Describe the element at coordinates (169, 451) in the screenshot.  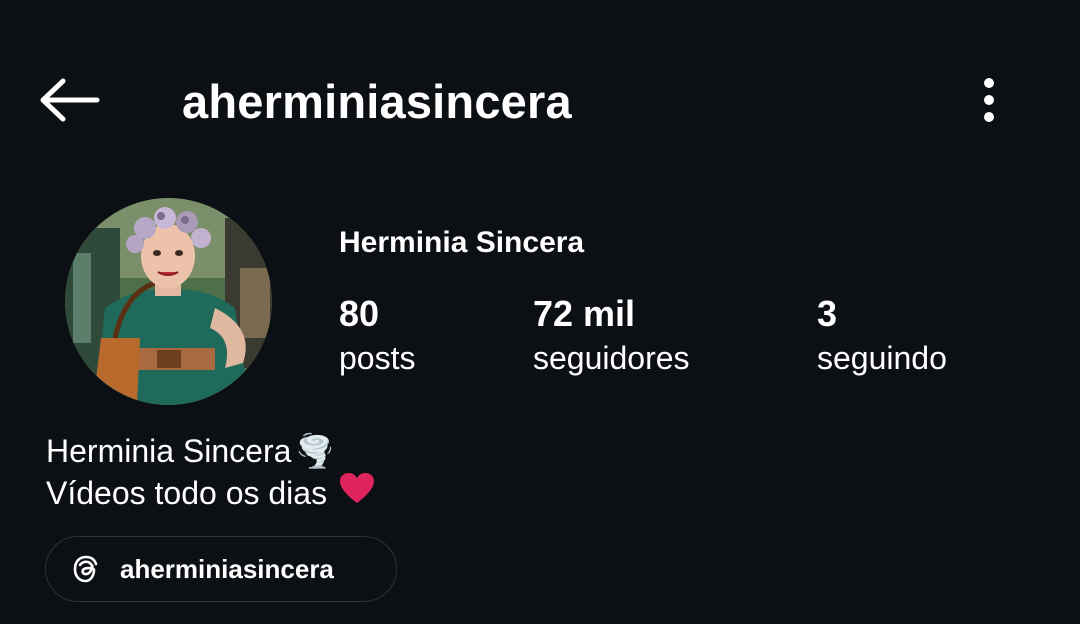
I see `bio-line-1-text: Herminia Sincera` at that location.